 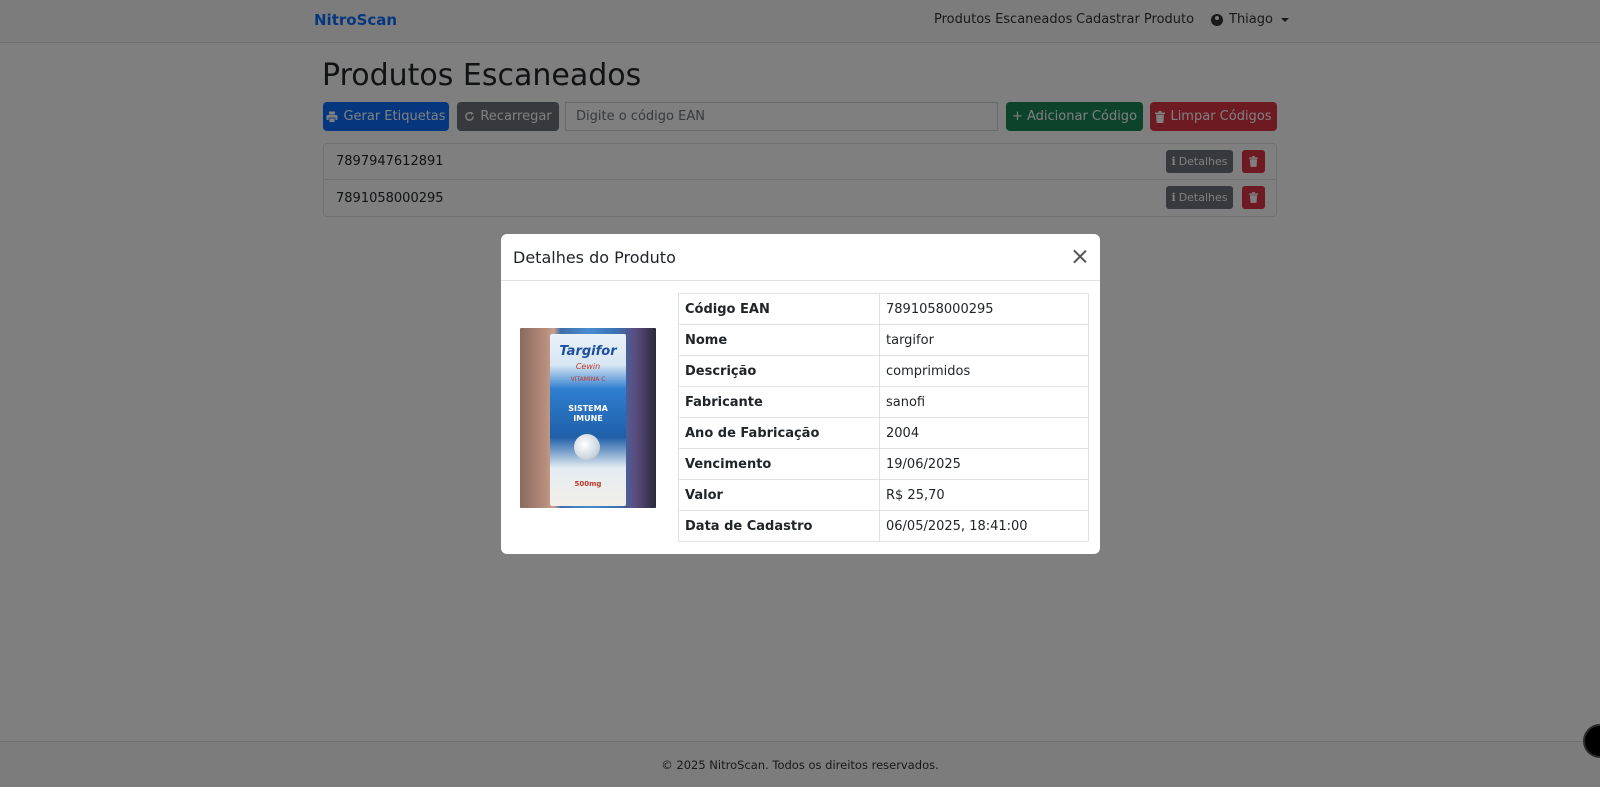 I want to click on row-label: Nome, so click(x=779, y=340).